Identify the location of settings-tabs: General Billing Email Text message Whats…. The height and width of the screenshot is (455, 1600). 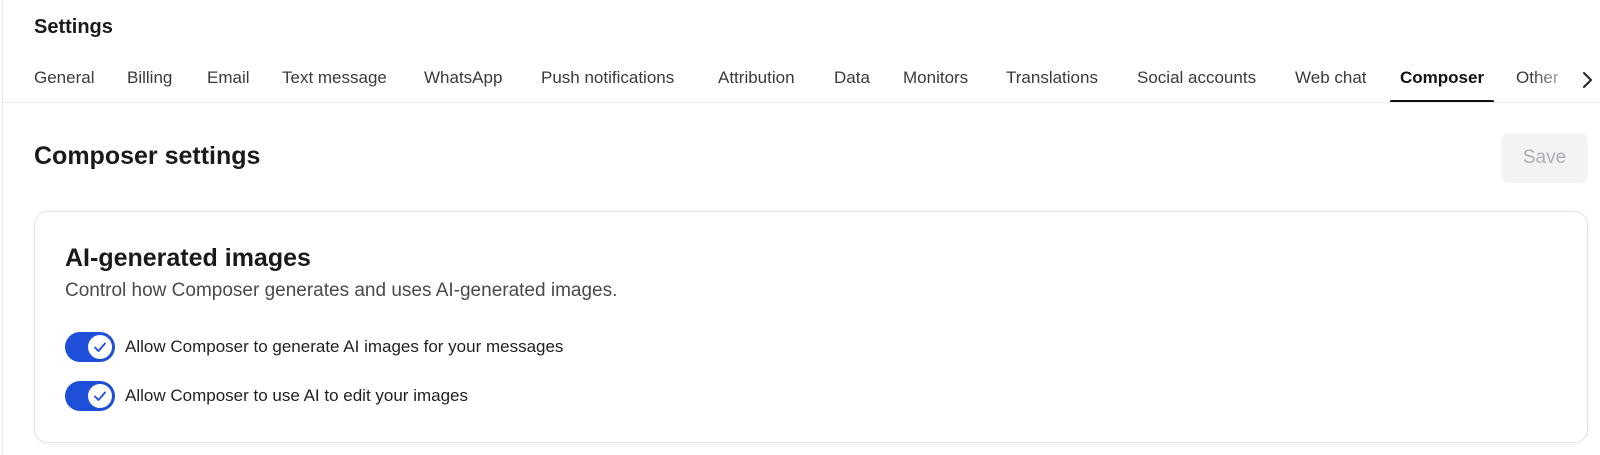
(801, 80).